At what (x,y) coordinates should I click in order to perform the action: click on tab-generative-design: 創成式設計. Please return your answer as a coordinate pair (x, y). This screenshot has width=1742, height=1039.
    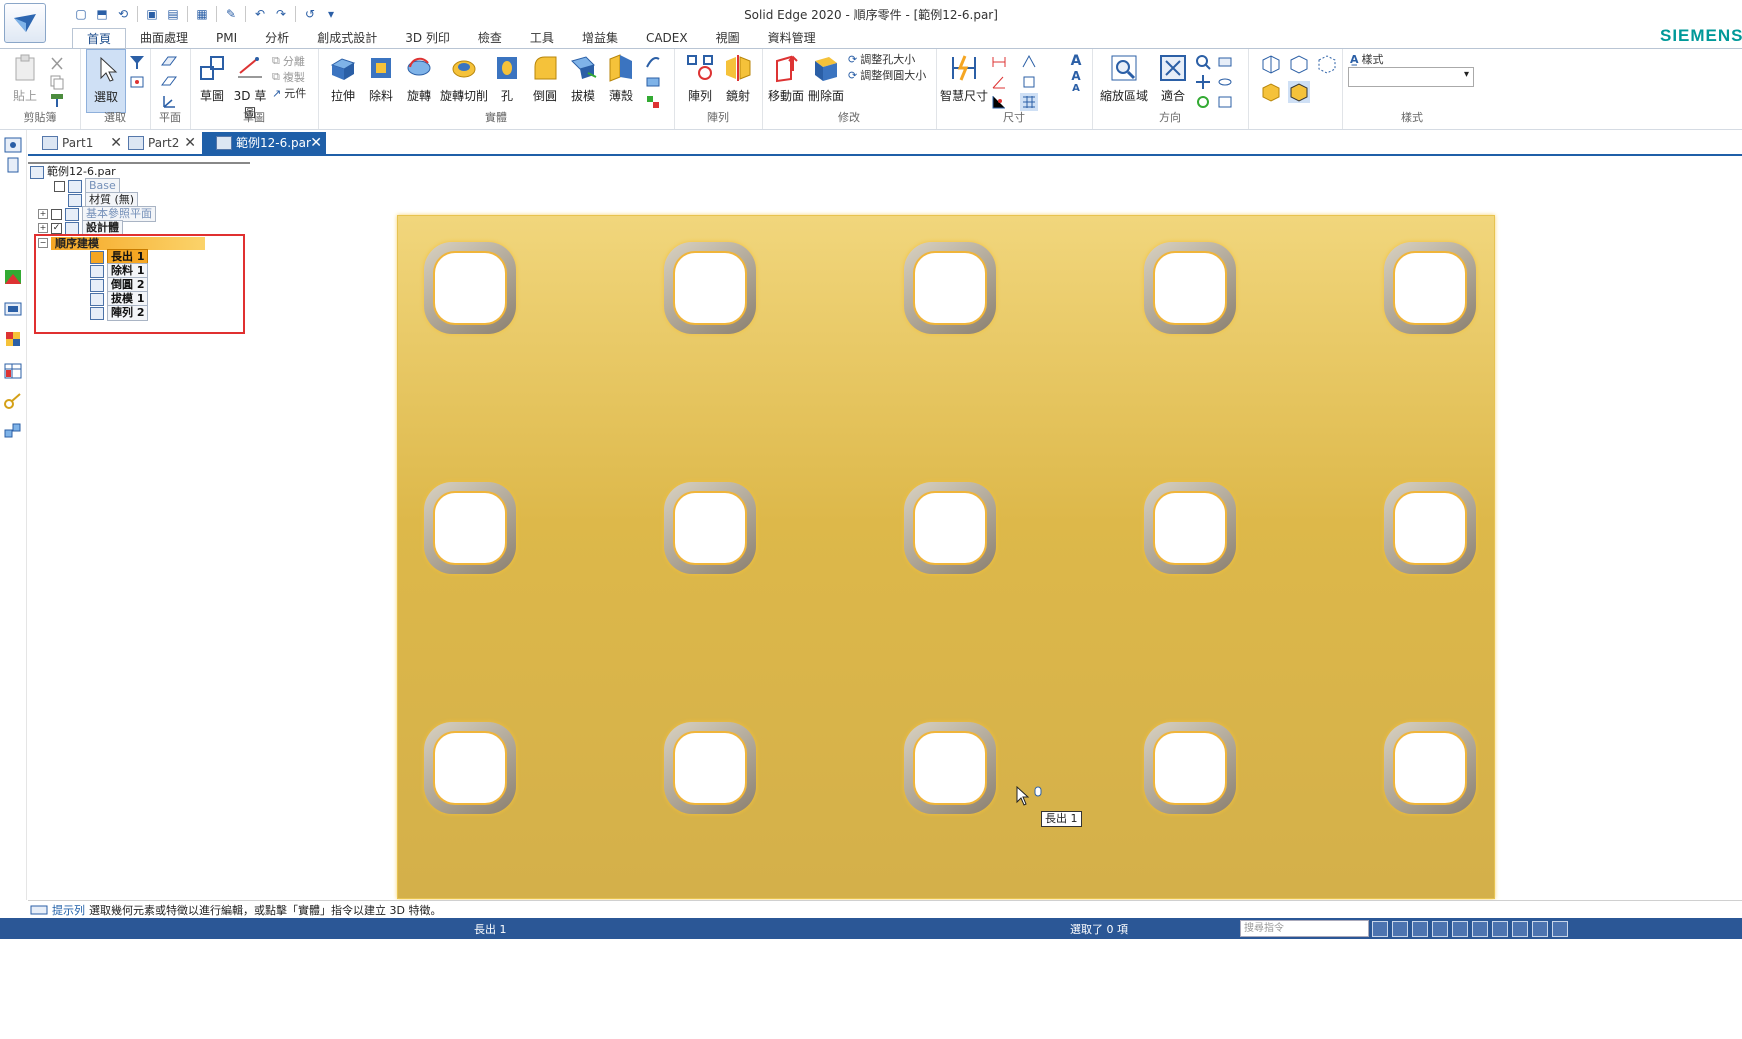
    Looking at the image, I should click on (347, 38).